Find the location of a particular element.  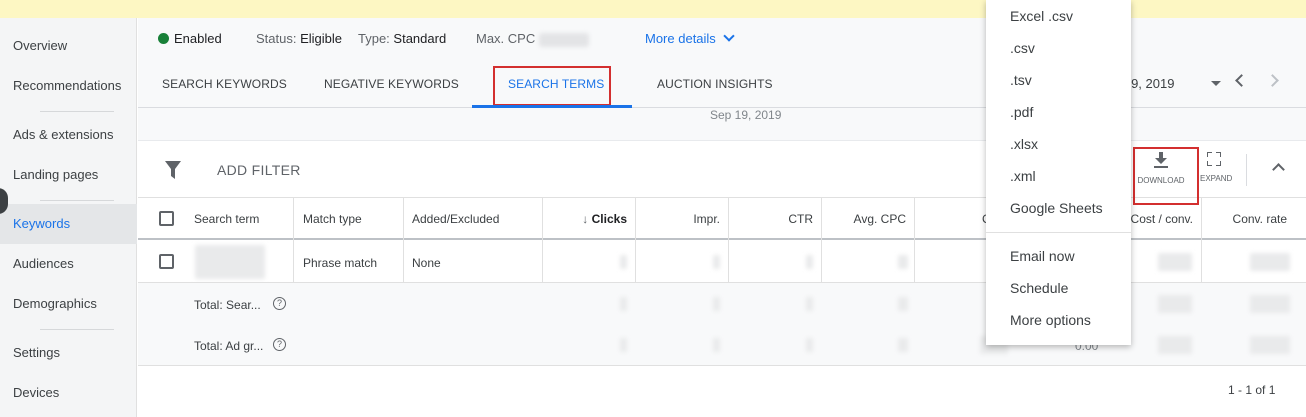

tab-search-terms: SEARCH TERMS is located at coordinates (556, 84).